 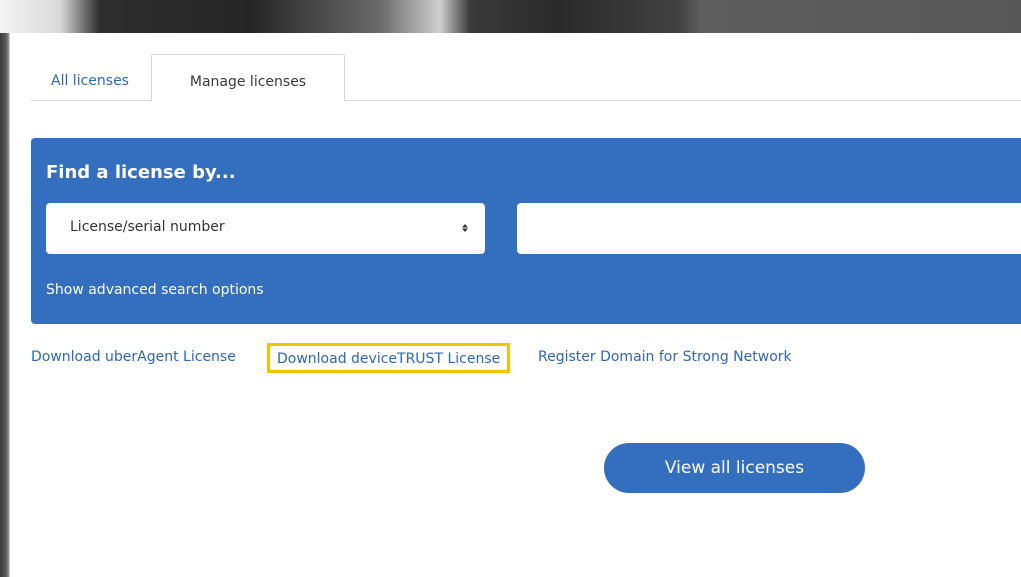 I want to click on register-domain-link: Register Domain for Strong Network, so click(x=665, y=357).